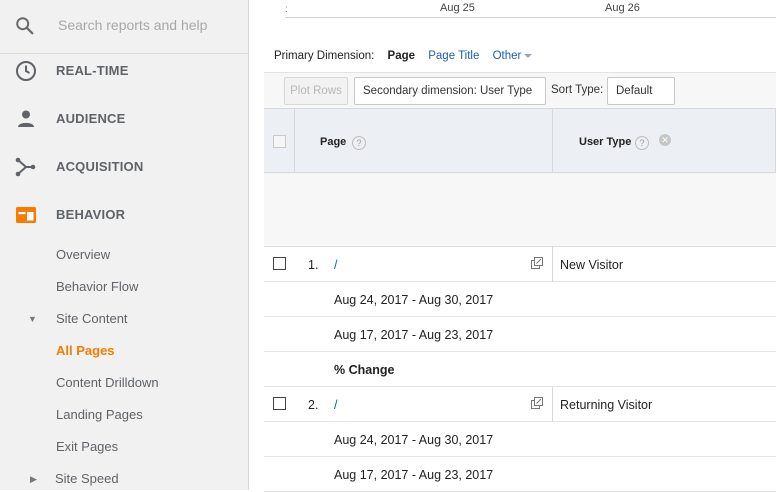 The image size is (776, 492). What do you see at coordinates (665, 140) in the screenshot?
I see `remove-dimension-icon: ✕` at bounding box center [665, 140].